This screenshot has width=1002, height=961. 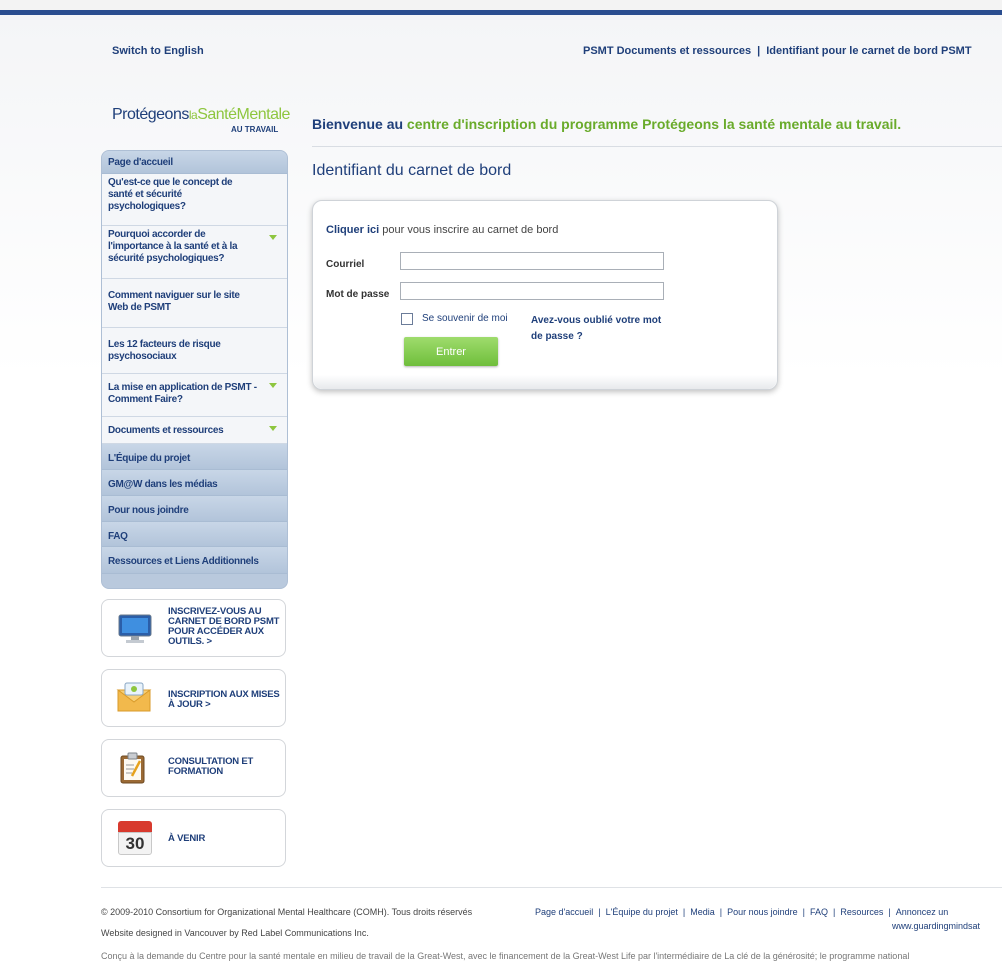 What do you see at coordinates (118, 536) in the screenshot?
I see `sidebar-item-label: FAQ` at bounding box center [118, 536].